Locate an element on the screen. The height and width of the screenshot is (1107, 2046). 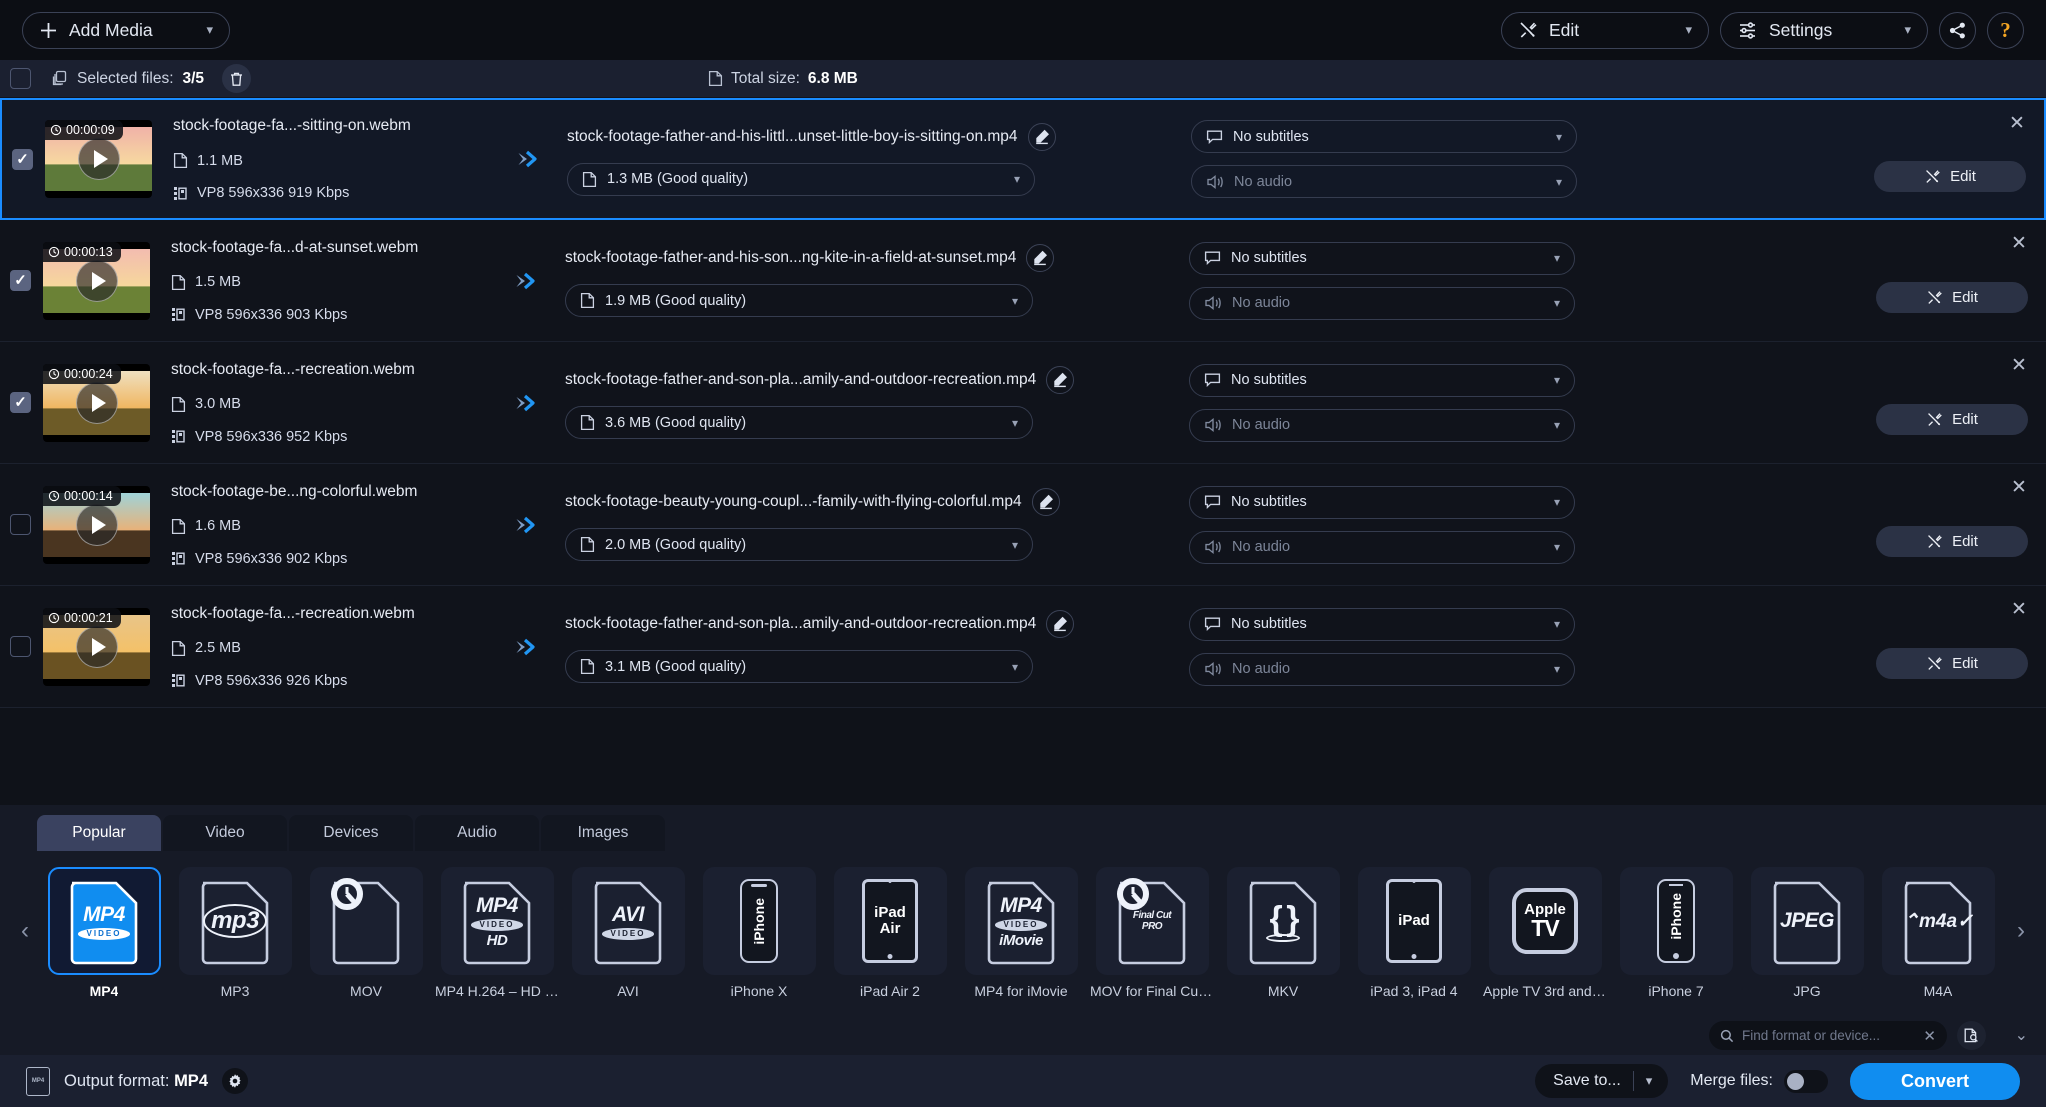
tab-video: Video is located at coordinates (225, 833).